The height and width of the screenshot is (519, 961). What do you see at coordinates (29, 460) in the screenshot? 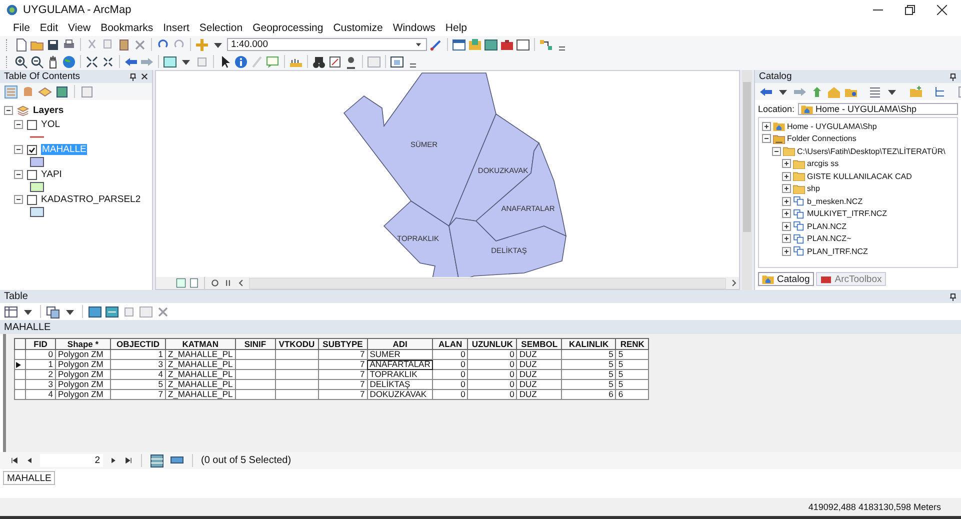
I see `previous-record-icon` at bounding box center [29, 460].